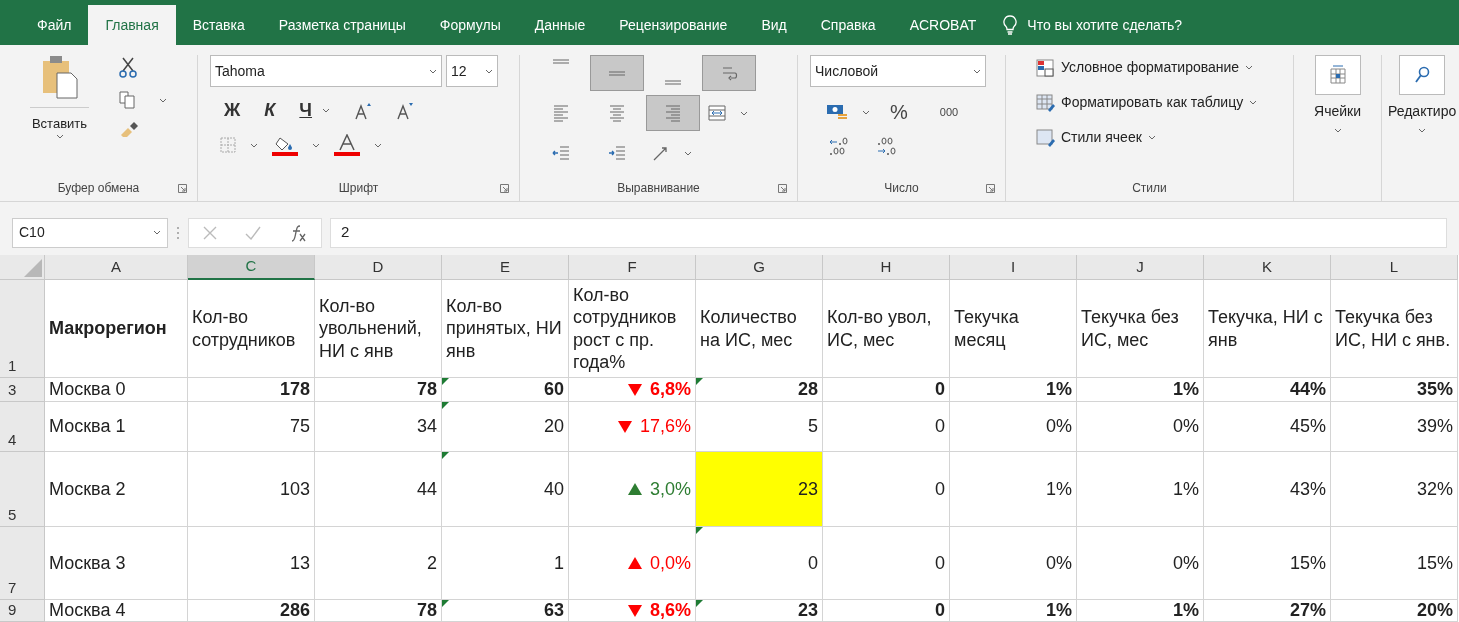  What do you see at coordinates (87, 563) in the screenshot?
I see `table-cell-text: Москва 3` at bounding box center [87, 563].